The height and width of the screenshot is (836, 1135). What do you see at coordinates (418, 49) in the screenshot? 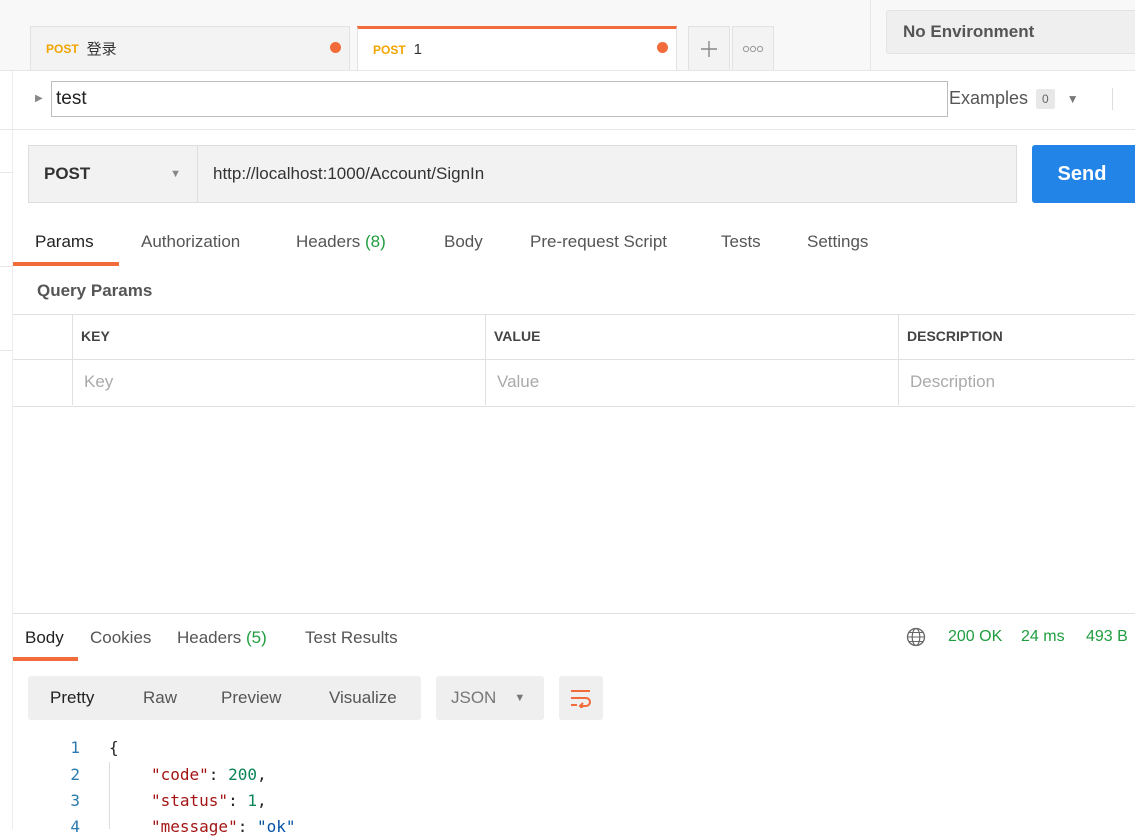
I see `tab-name: 1` at bounding box center [418, 49].